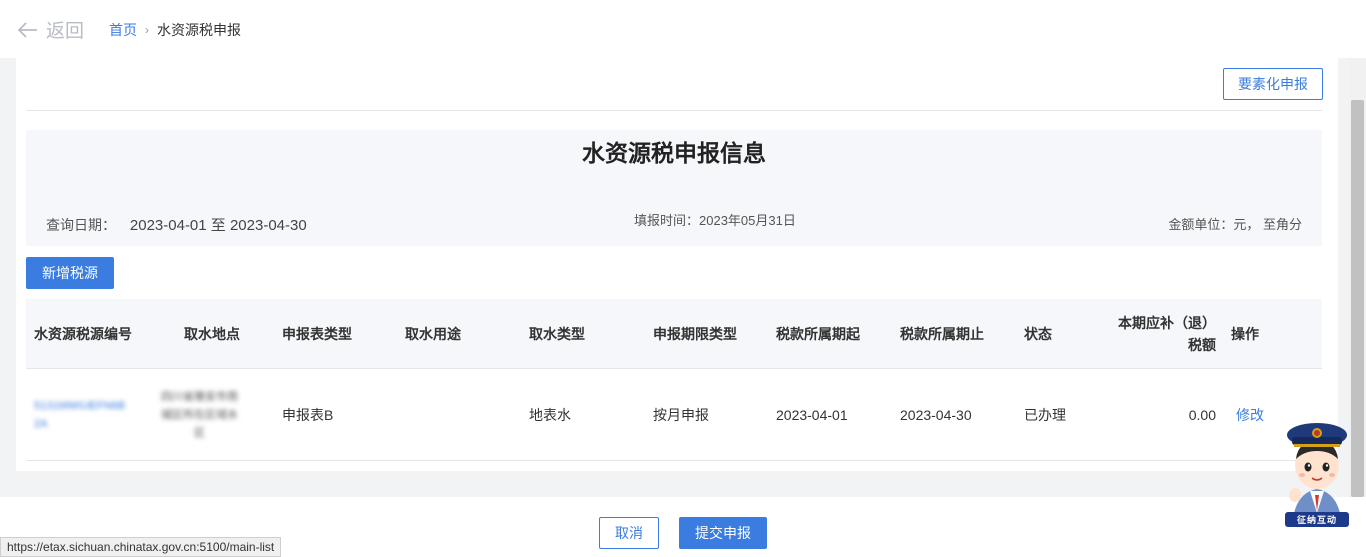 Image resolution: width=1366 pixels, height=557 pixels. What do you see at coordinates (218, 225) in the screenshot?
I see `query-date-value: 2023-04-01 至 2023-04-30` at bounding box center [218, 225].